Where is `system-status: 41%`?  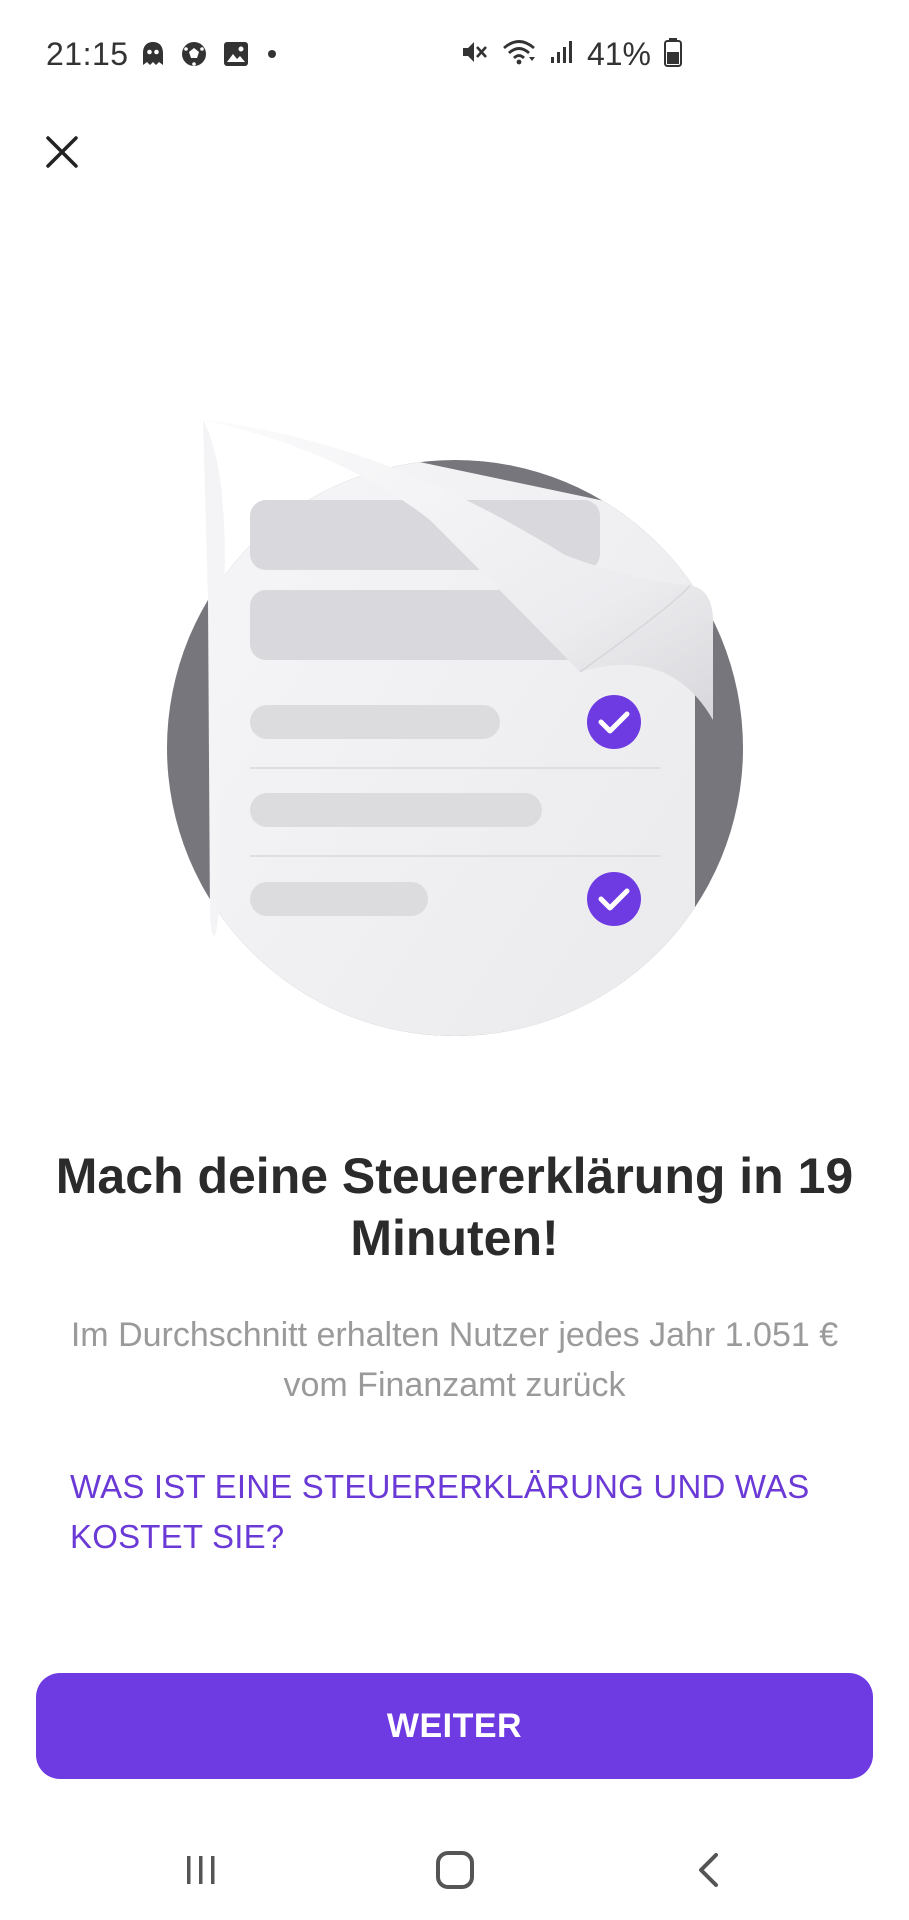 system-status: 41% is located at coordinates (571, 54).